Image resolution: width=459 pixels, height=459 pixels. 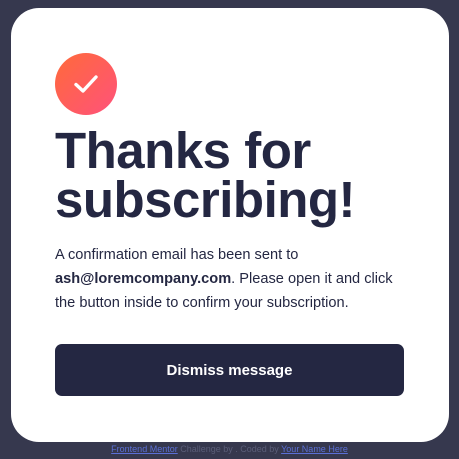 I want to click on message-prefix: A confirmation email has been sent to, so click(x=177, y=255).